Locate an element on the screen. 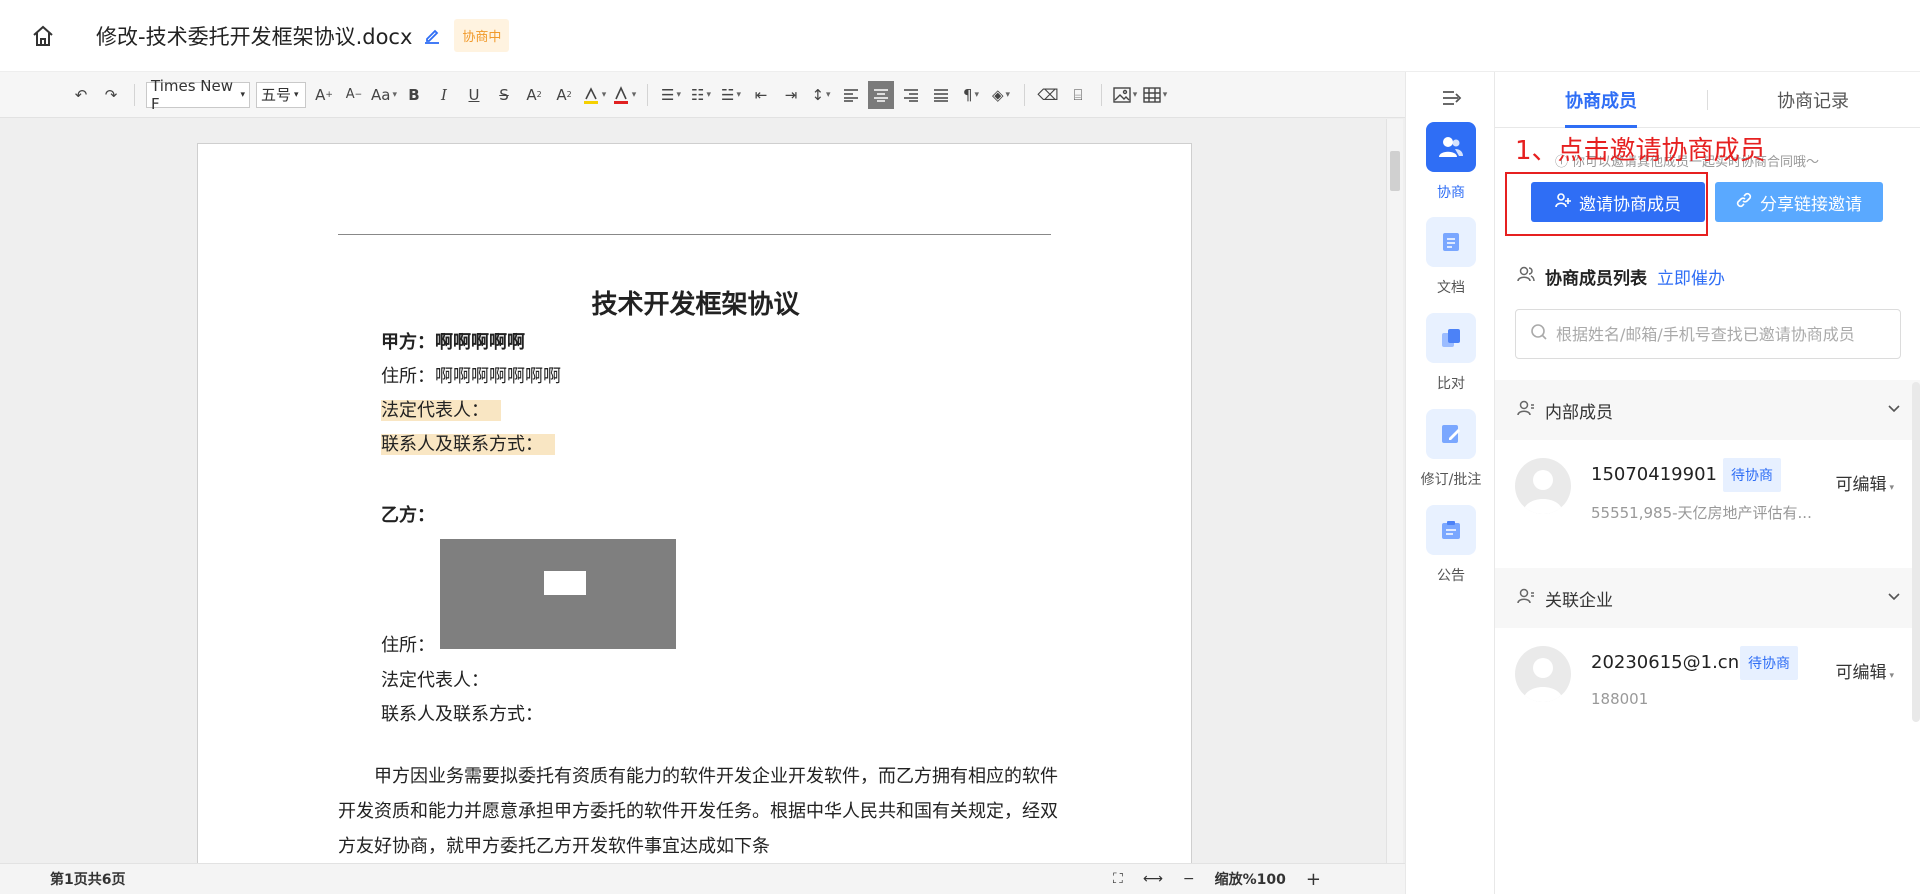 The image size is (1920, 894). panel-tabs: 协商成员 协商记录 is located at coordinates (1707, 100).